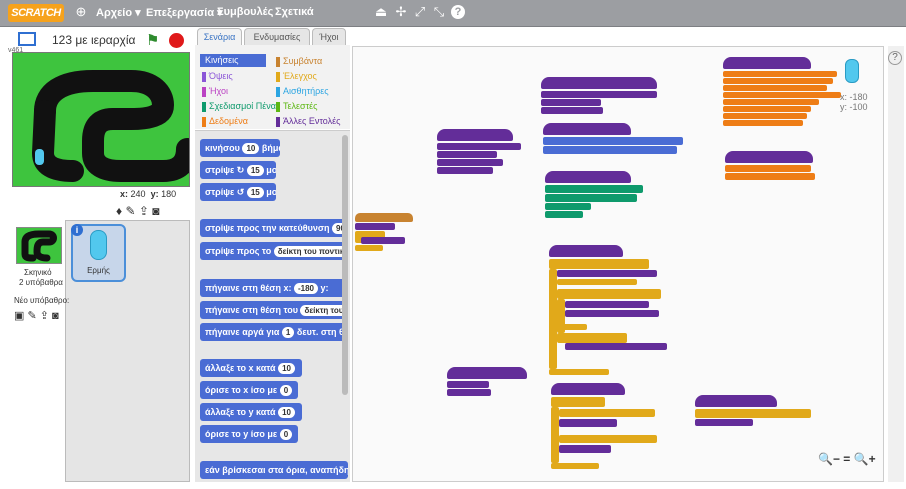  Describe the element at coordinates (286, 368) in the screenshot. I see `block-change-x-input: 10` at that location.